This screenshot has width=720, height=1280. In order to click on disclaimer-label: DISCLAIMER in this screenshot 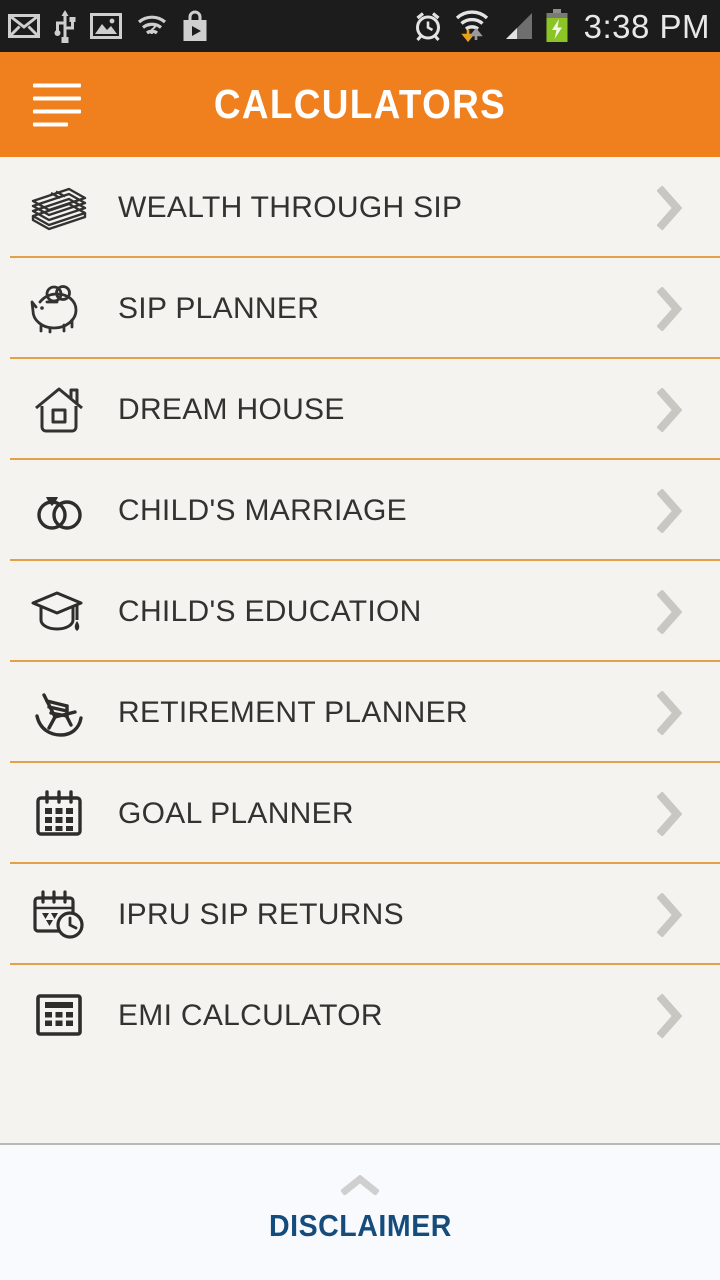, I will do `click(360, 1225)`.